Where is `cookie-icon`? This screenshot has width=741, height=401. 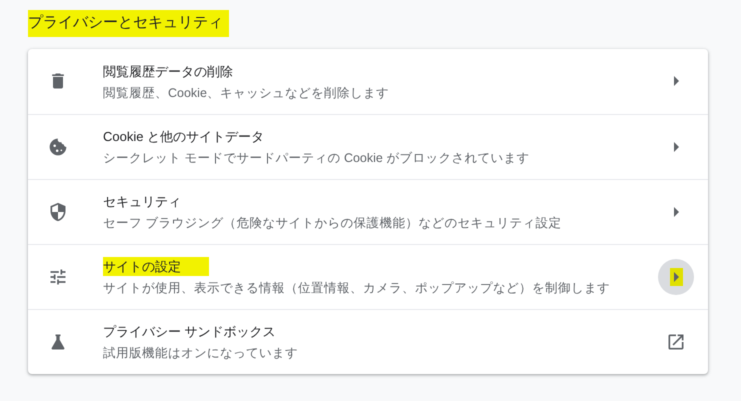
cookie-icon is located at coordinates (58, 146).